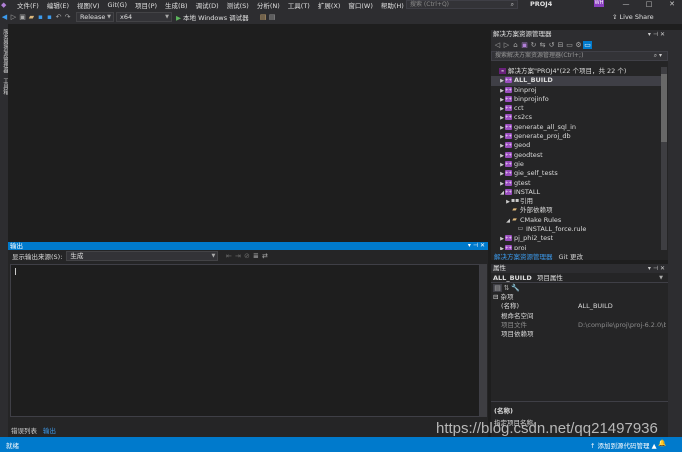  Describe the element at coordinates (4, 17) in the screenshot. I see `back-icon: ◀` at that location.